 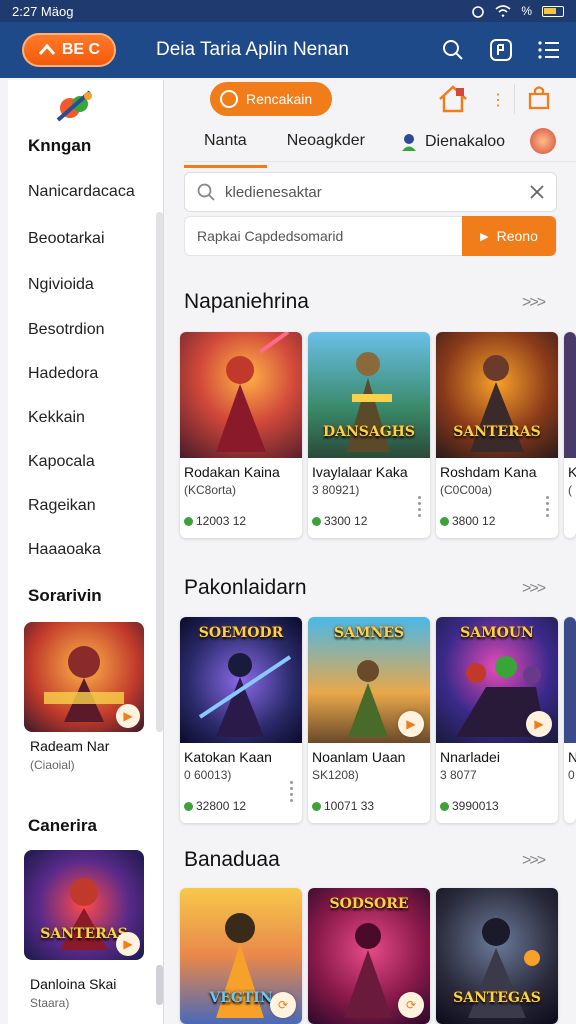 I want to click on card-subtitle: (, so click(x=570, y=490).